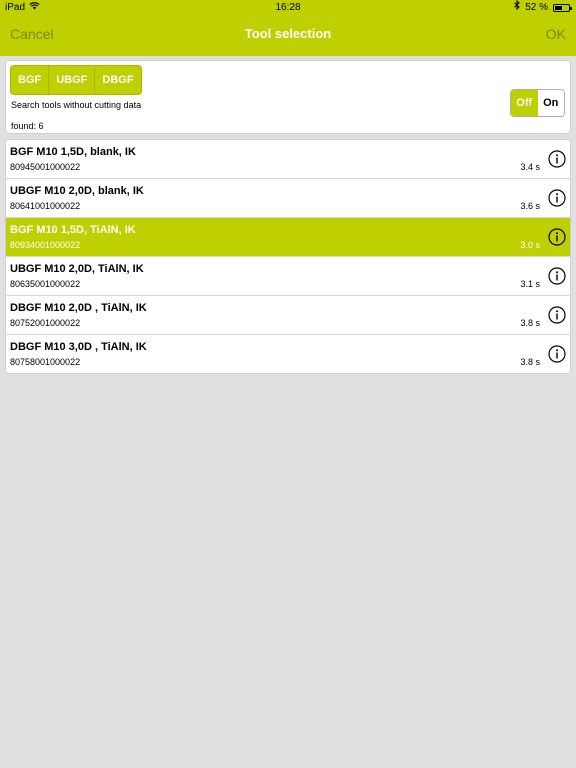  I want to click on segment-ubgf: UBGF, so click(72, 80).